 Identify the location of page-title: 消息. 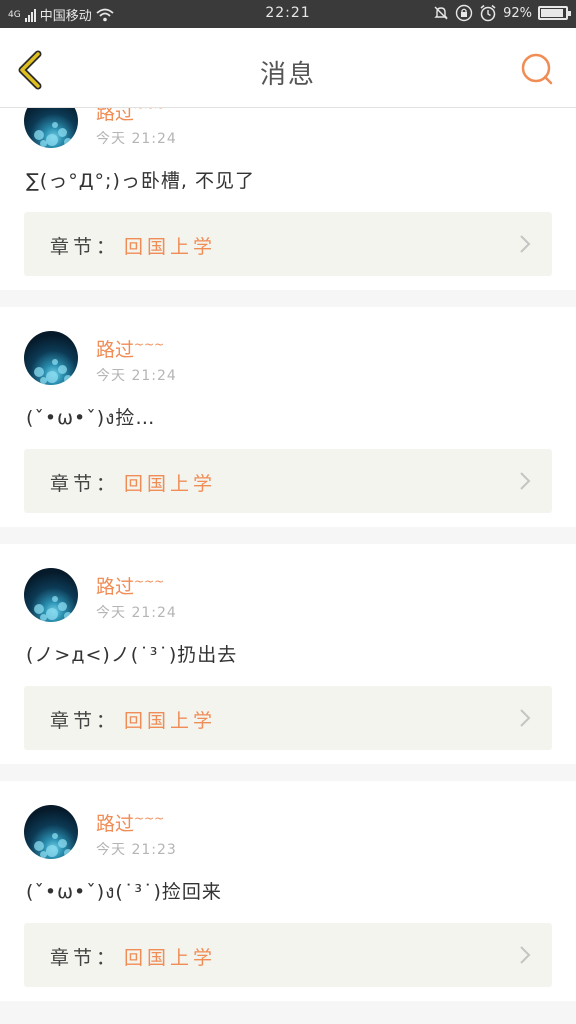
(287, 75).